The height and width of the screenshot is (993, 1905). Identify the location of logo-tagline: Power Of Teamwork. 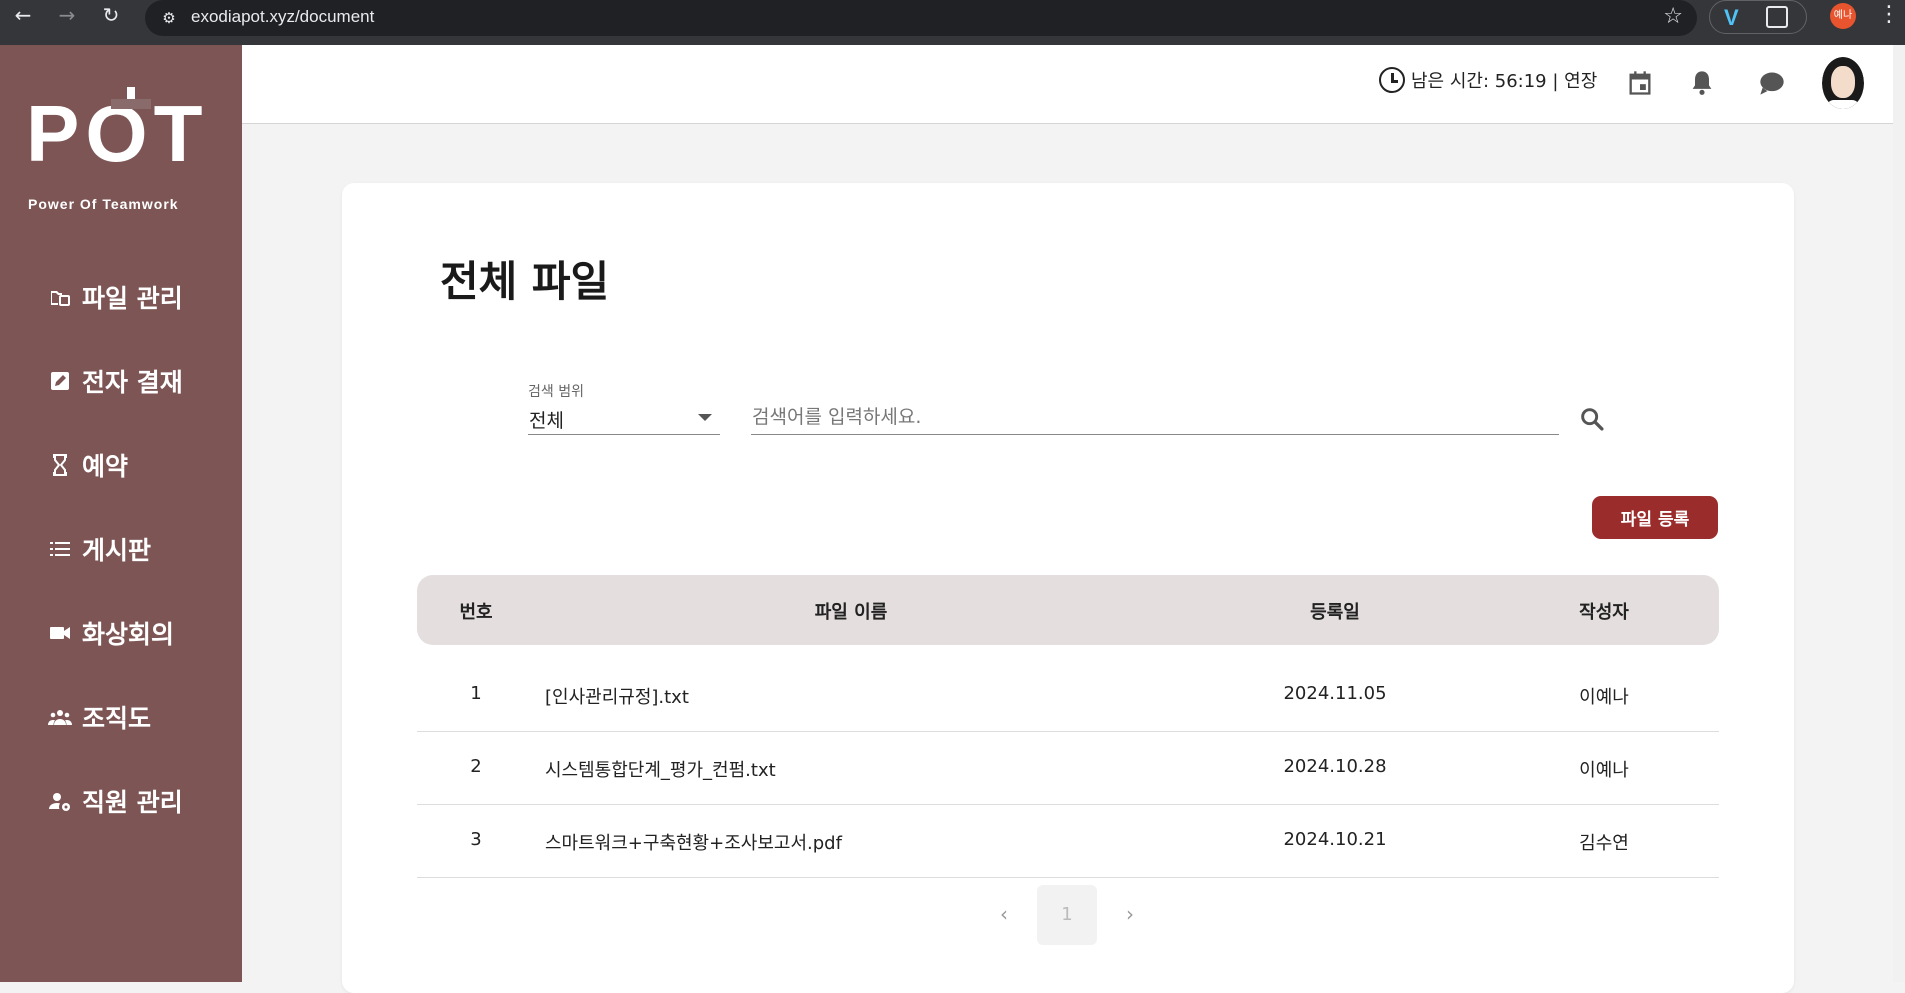
(103, 204).